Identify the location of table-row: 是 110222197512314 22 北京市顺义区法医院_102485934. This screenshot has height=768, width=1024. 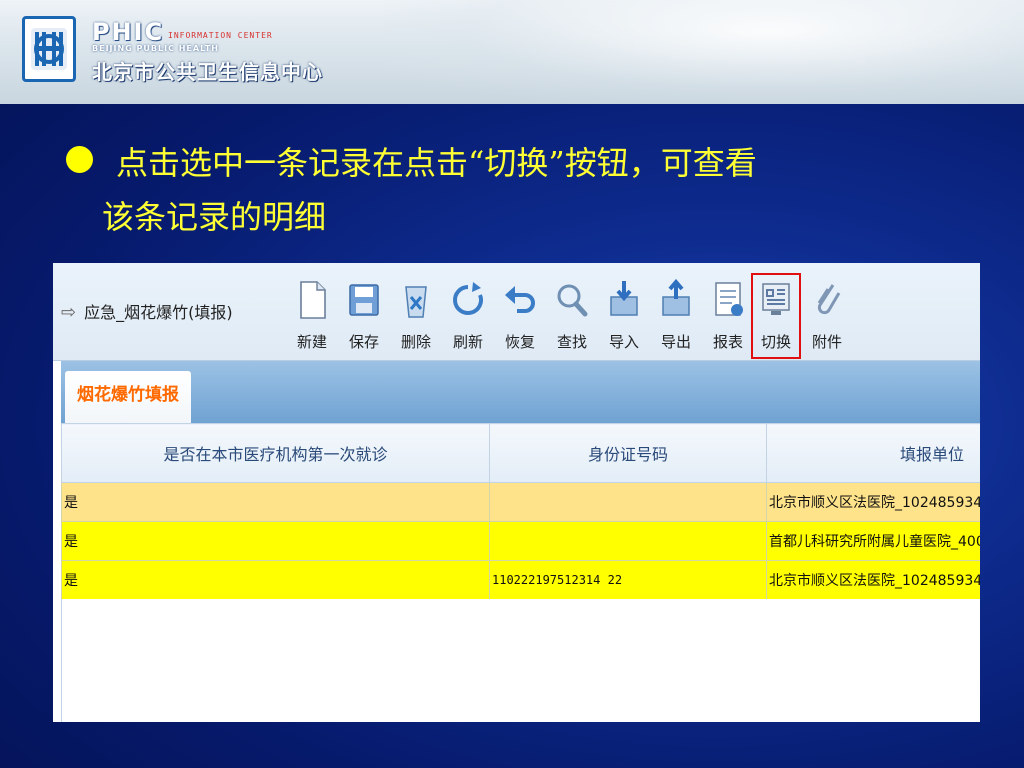
(520, 580).